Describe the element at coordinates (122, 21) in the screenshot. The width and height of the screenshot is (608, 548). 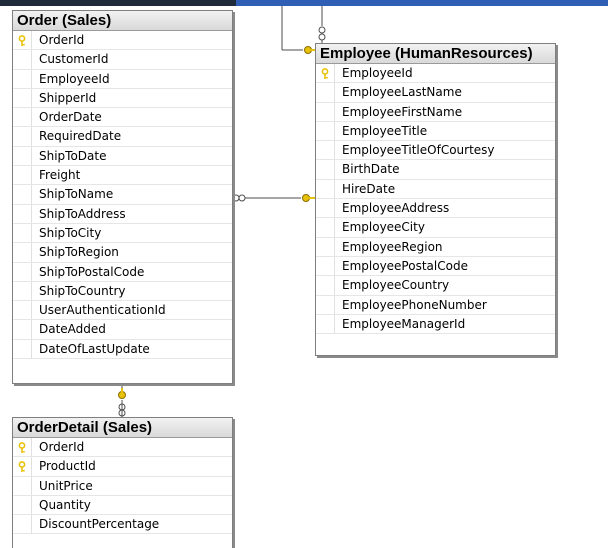
I see `table-title: Order (Sales)` at that location.